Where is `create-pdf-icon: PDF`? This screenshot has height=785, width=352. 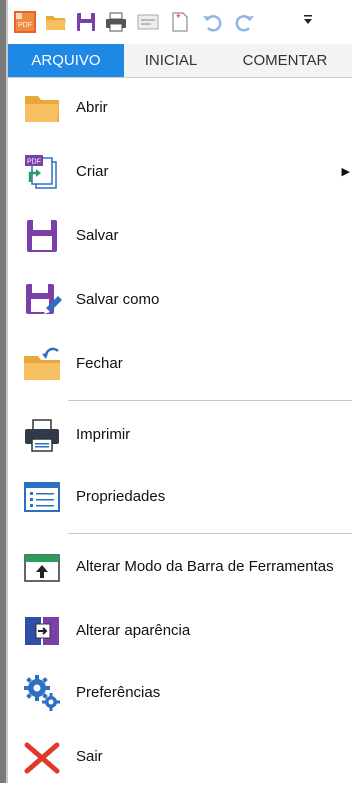
create-pdf-icon: PDF is located at coordinates (42, 172).